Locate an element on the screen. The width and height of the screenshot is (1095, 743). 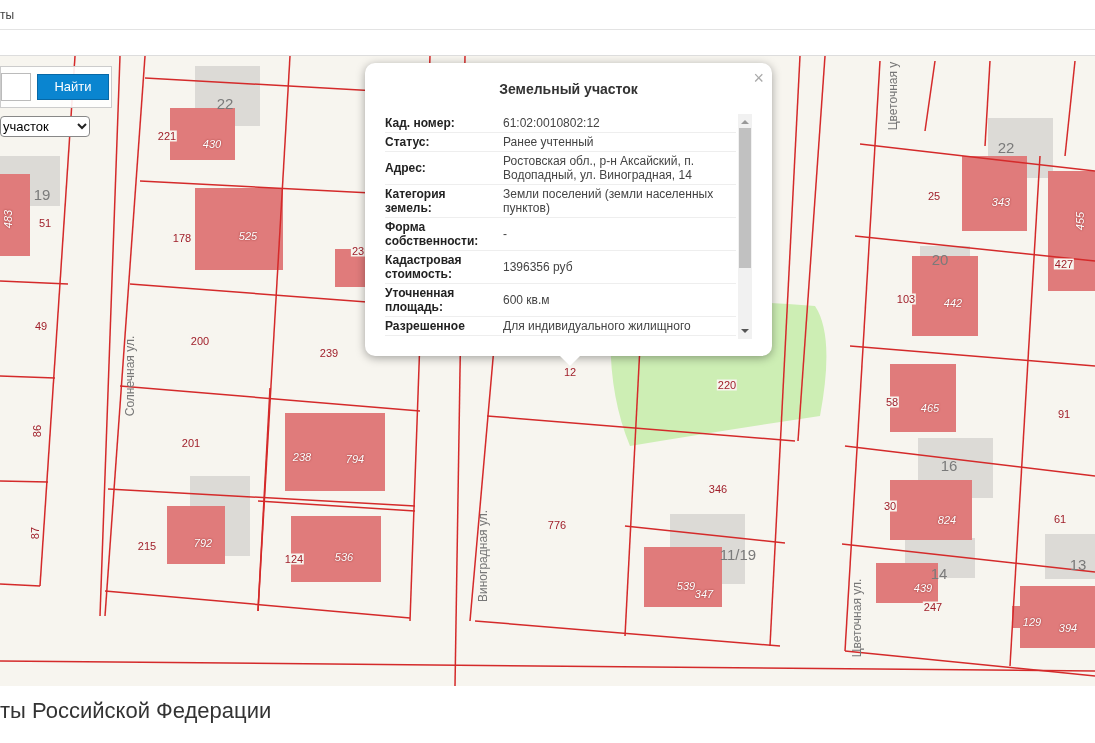
section-heading: ты Российской Федерации is located at coordinates (136, 711).